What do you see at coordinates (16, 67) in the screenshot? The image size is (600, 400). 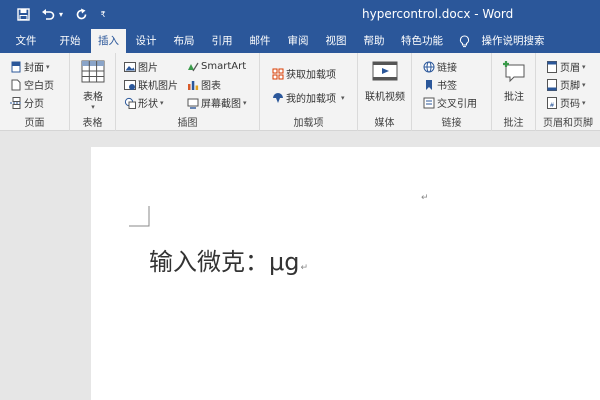 I see `cover-page-icon` at bounding box center [16, 67].